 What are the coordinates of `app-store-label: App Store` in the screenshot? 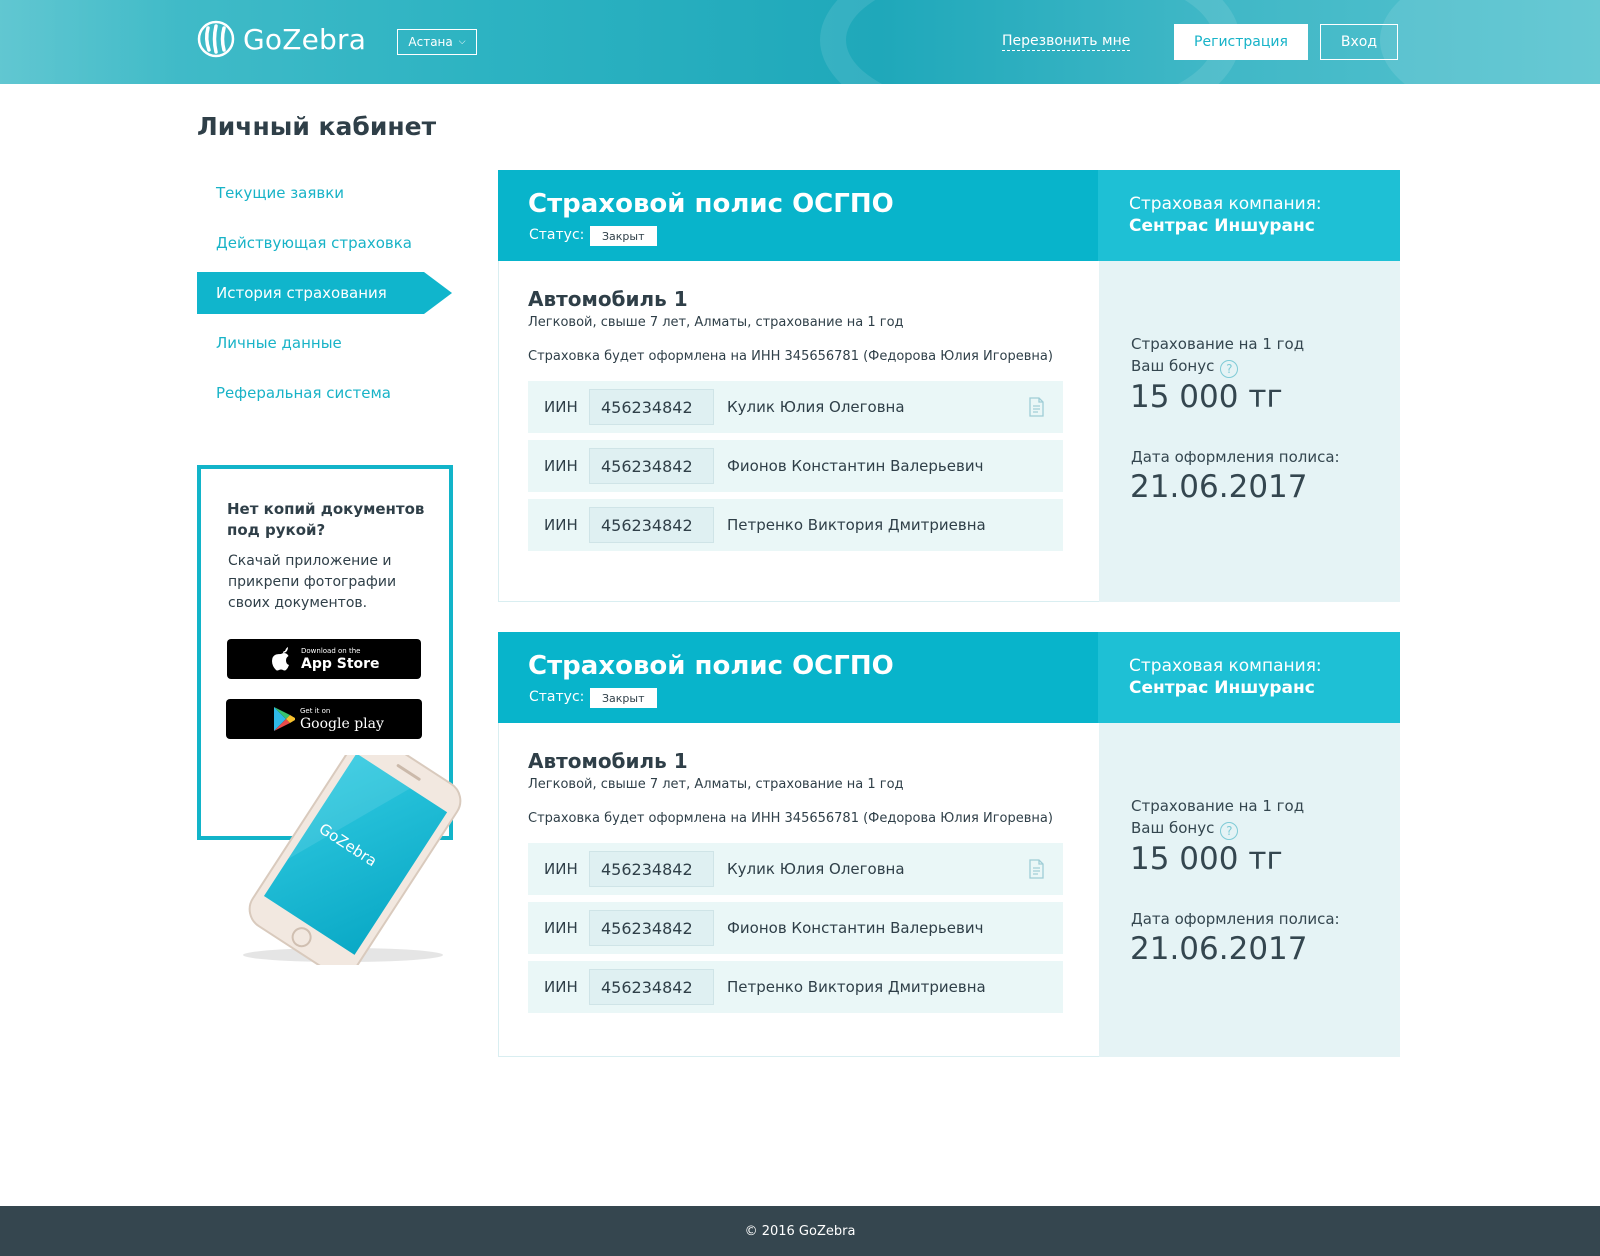 It's located at (340, 663).